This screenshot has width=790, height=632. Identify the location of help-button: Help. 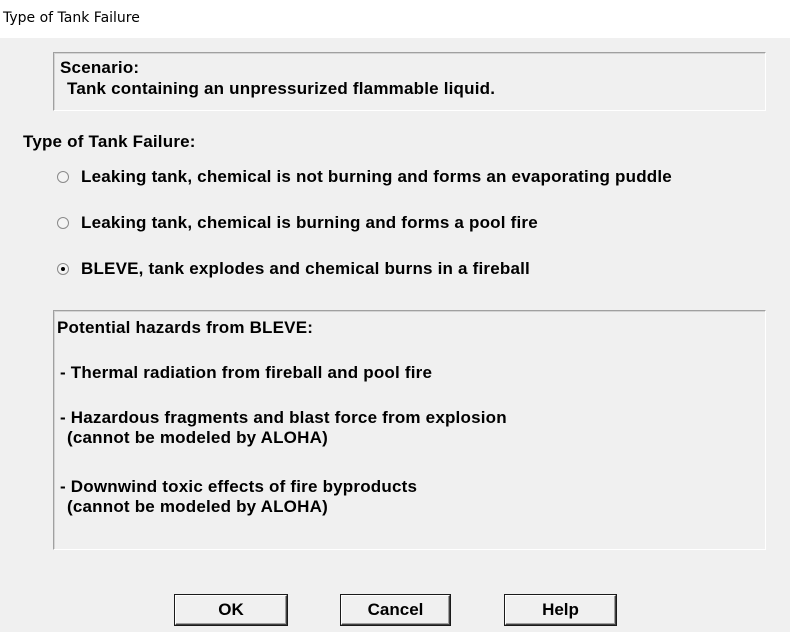
(560, 610).